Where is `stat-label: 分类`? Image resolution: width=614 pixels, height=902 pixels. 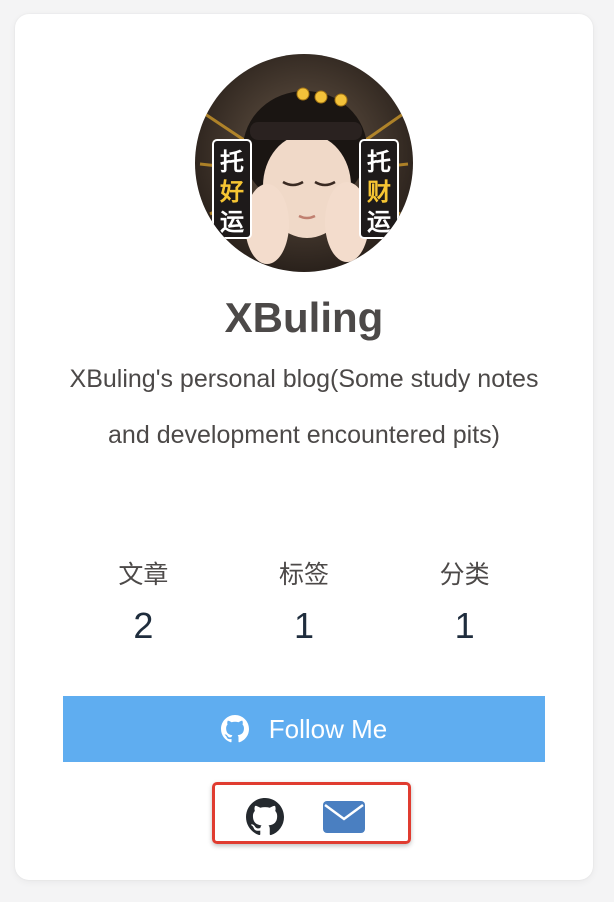 stat-label: 分类 is located at coordinates (464, 575).